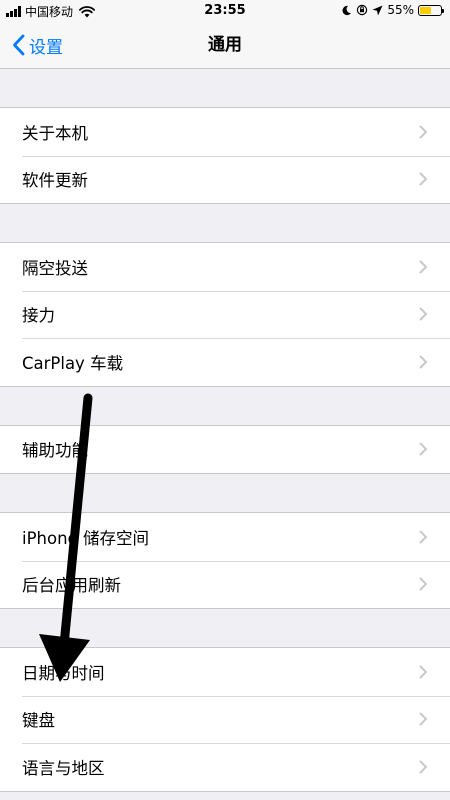  Describe the element at coordinates (362, 10) in the screenshot. I see `orientation-lock-icon` at that location.